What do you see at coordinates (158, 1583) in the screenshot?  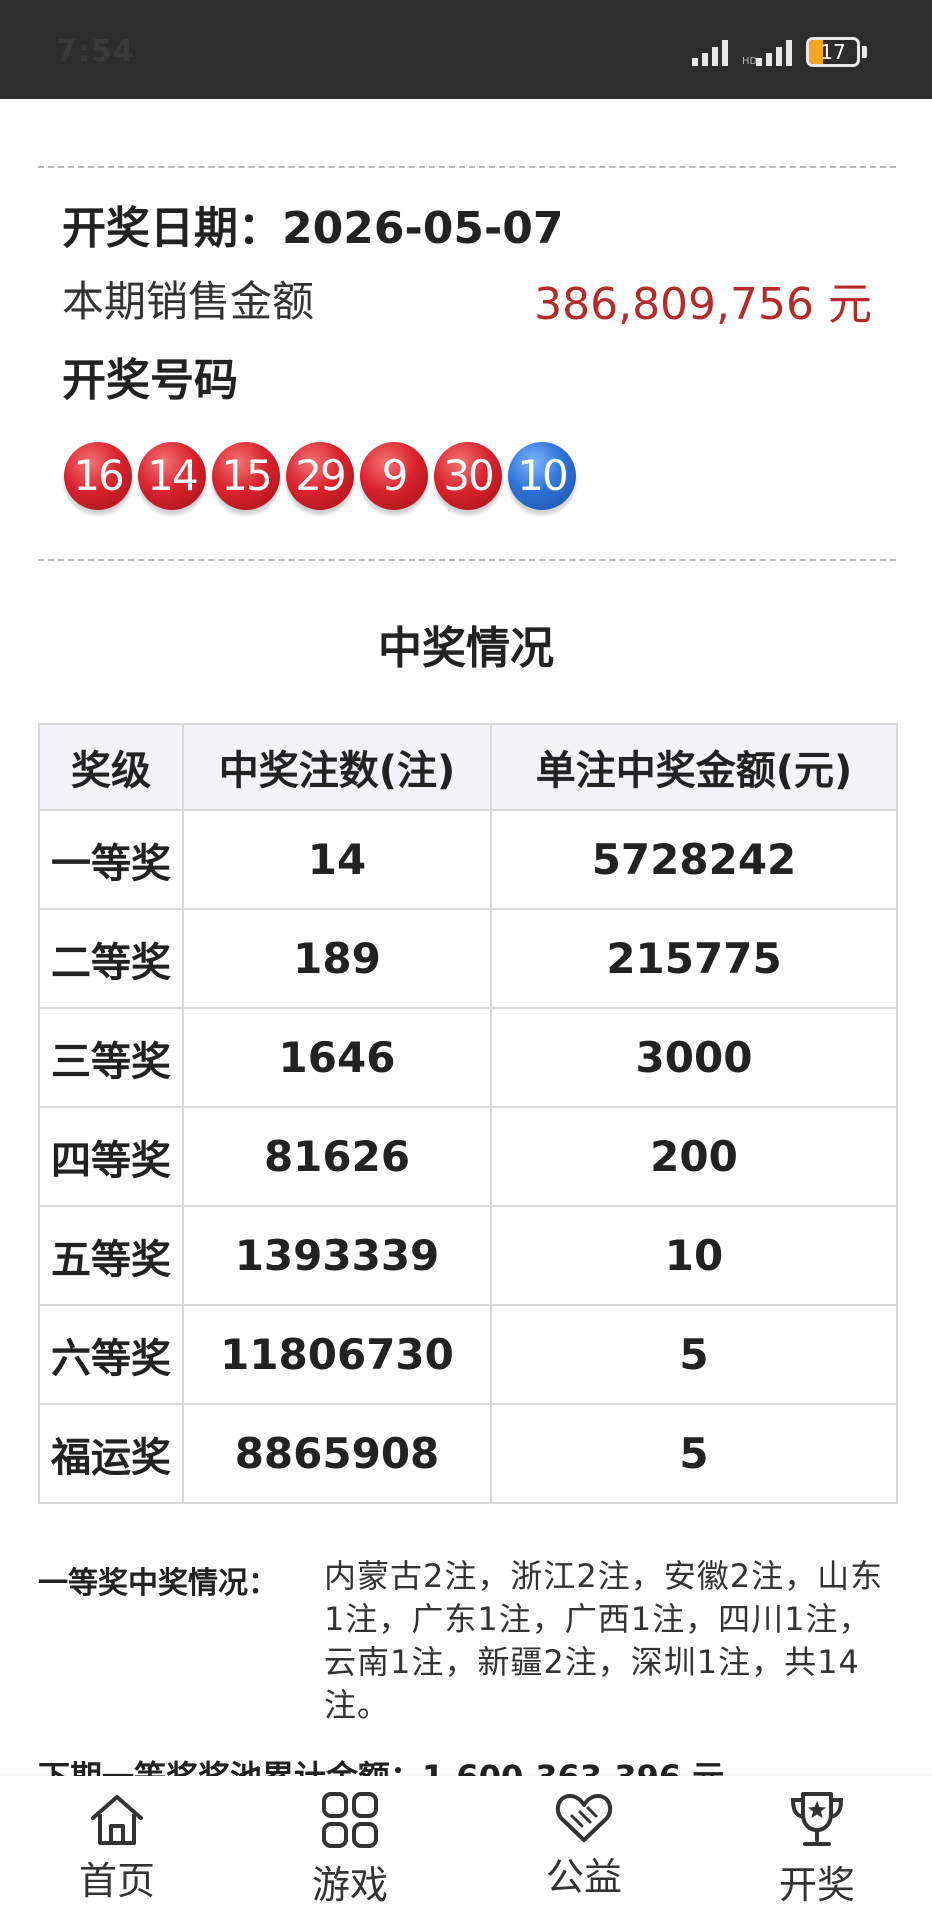 I see `first-prize-winners-label: 一等奖中奖情况：` at bounding box center [158, 1583].